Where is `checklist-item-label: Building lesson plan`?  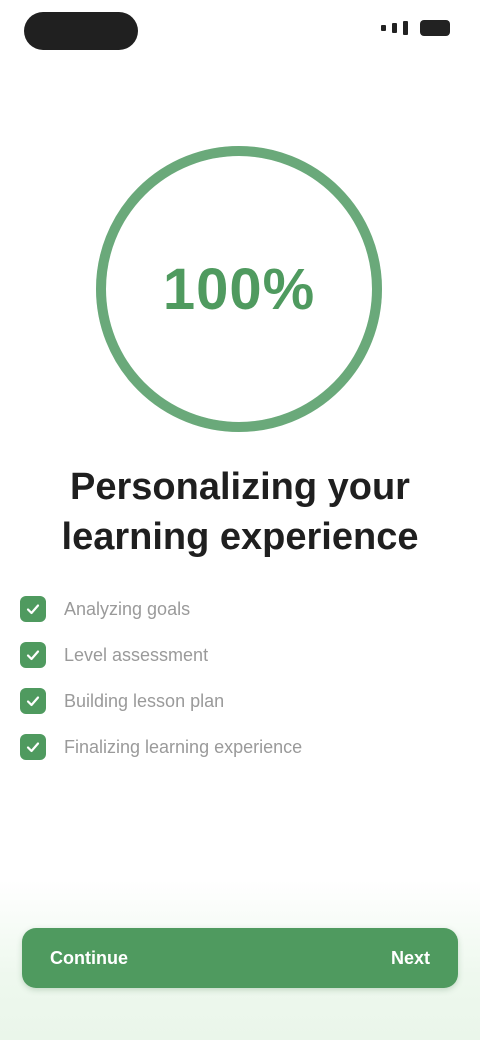
checklist-item-label: Building lesson plan is located at coordinates (144, 700).